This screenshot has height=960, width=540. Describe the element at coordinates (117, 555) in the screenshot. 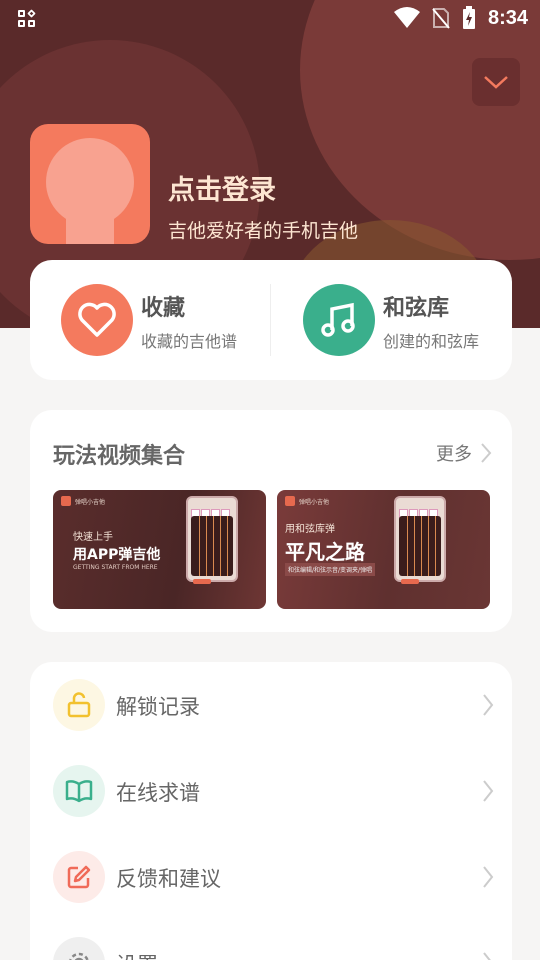

I see `video-line2: 用APP弹吉他` at that location.